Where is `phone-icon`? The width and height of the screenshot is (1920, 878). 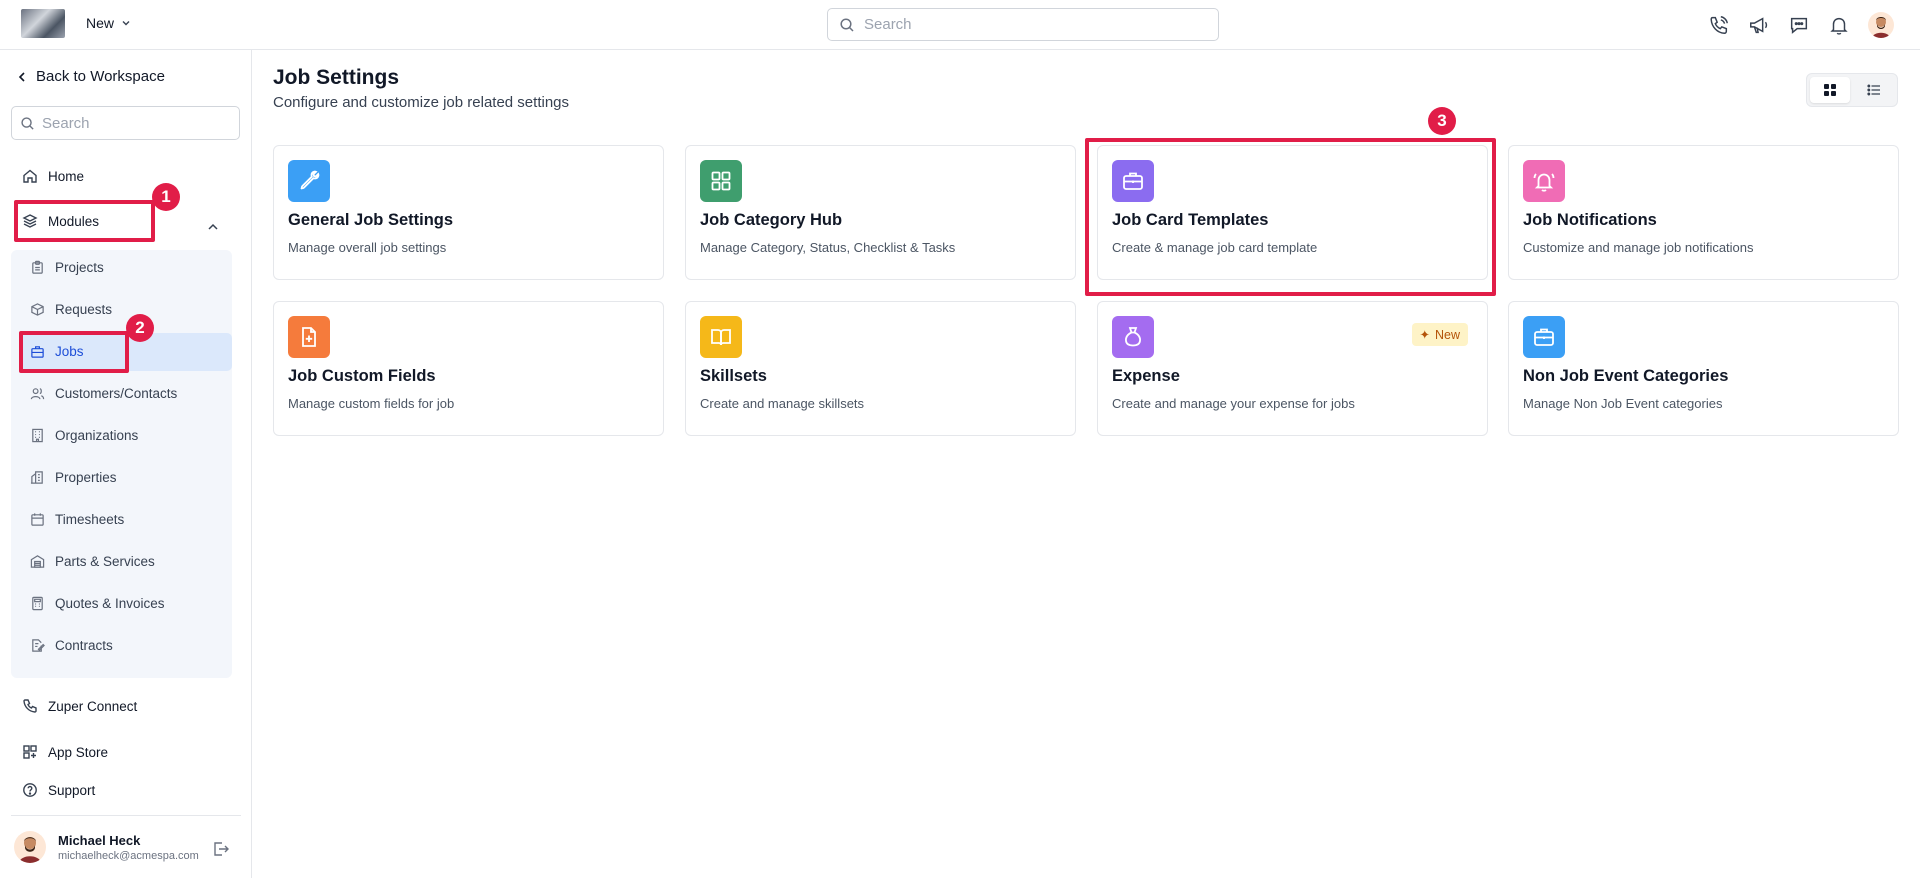 phone-icon is located at coordinates (30, 706).